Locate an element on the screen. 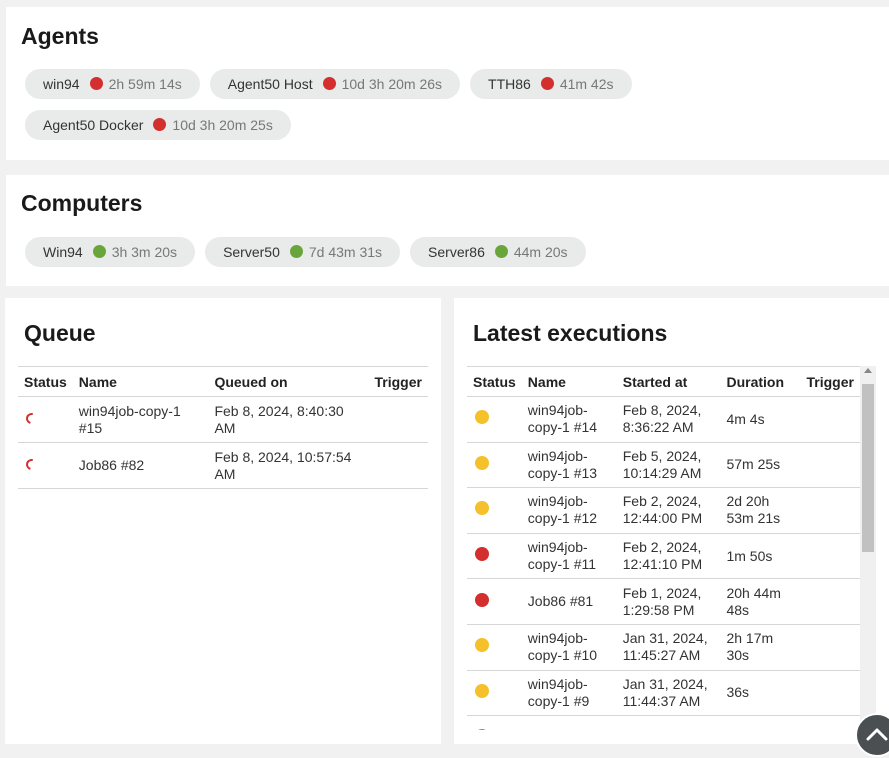  executions-title: Latest executions is located at coordinates (570, 333).